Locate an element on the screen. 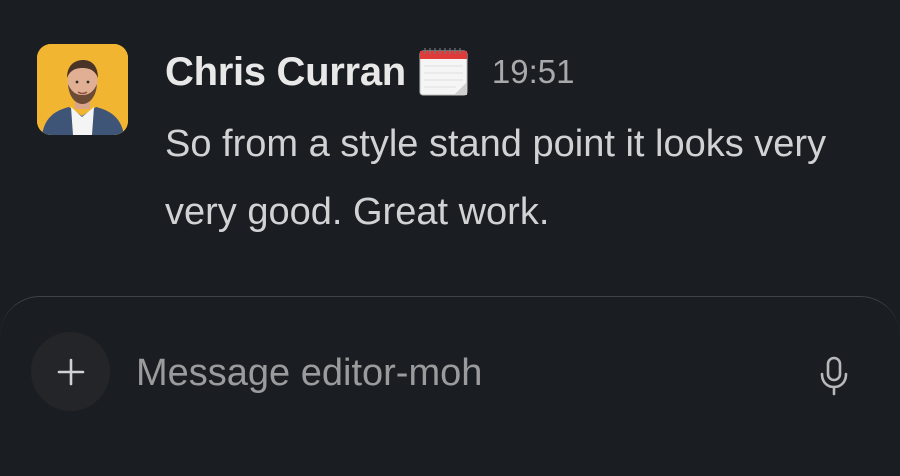 This screenshot has width=900, height=476. message-timestamp: 19:51 is located at coordinates (533, 72).